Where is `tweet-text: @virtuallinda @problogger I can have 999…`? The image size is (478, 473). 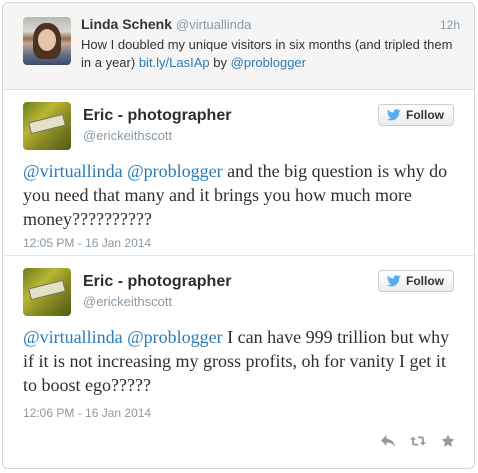 tweet-text: @virtuallinda @problogger I can have 999… is located at coordinates (243, 361).